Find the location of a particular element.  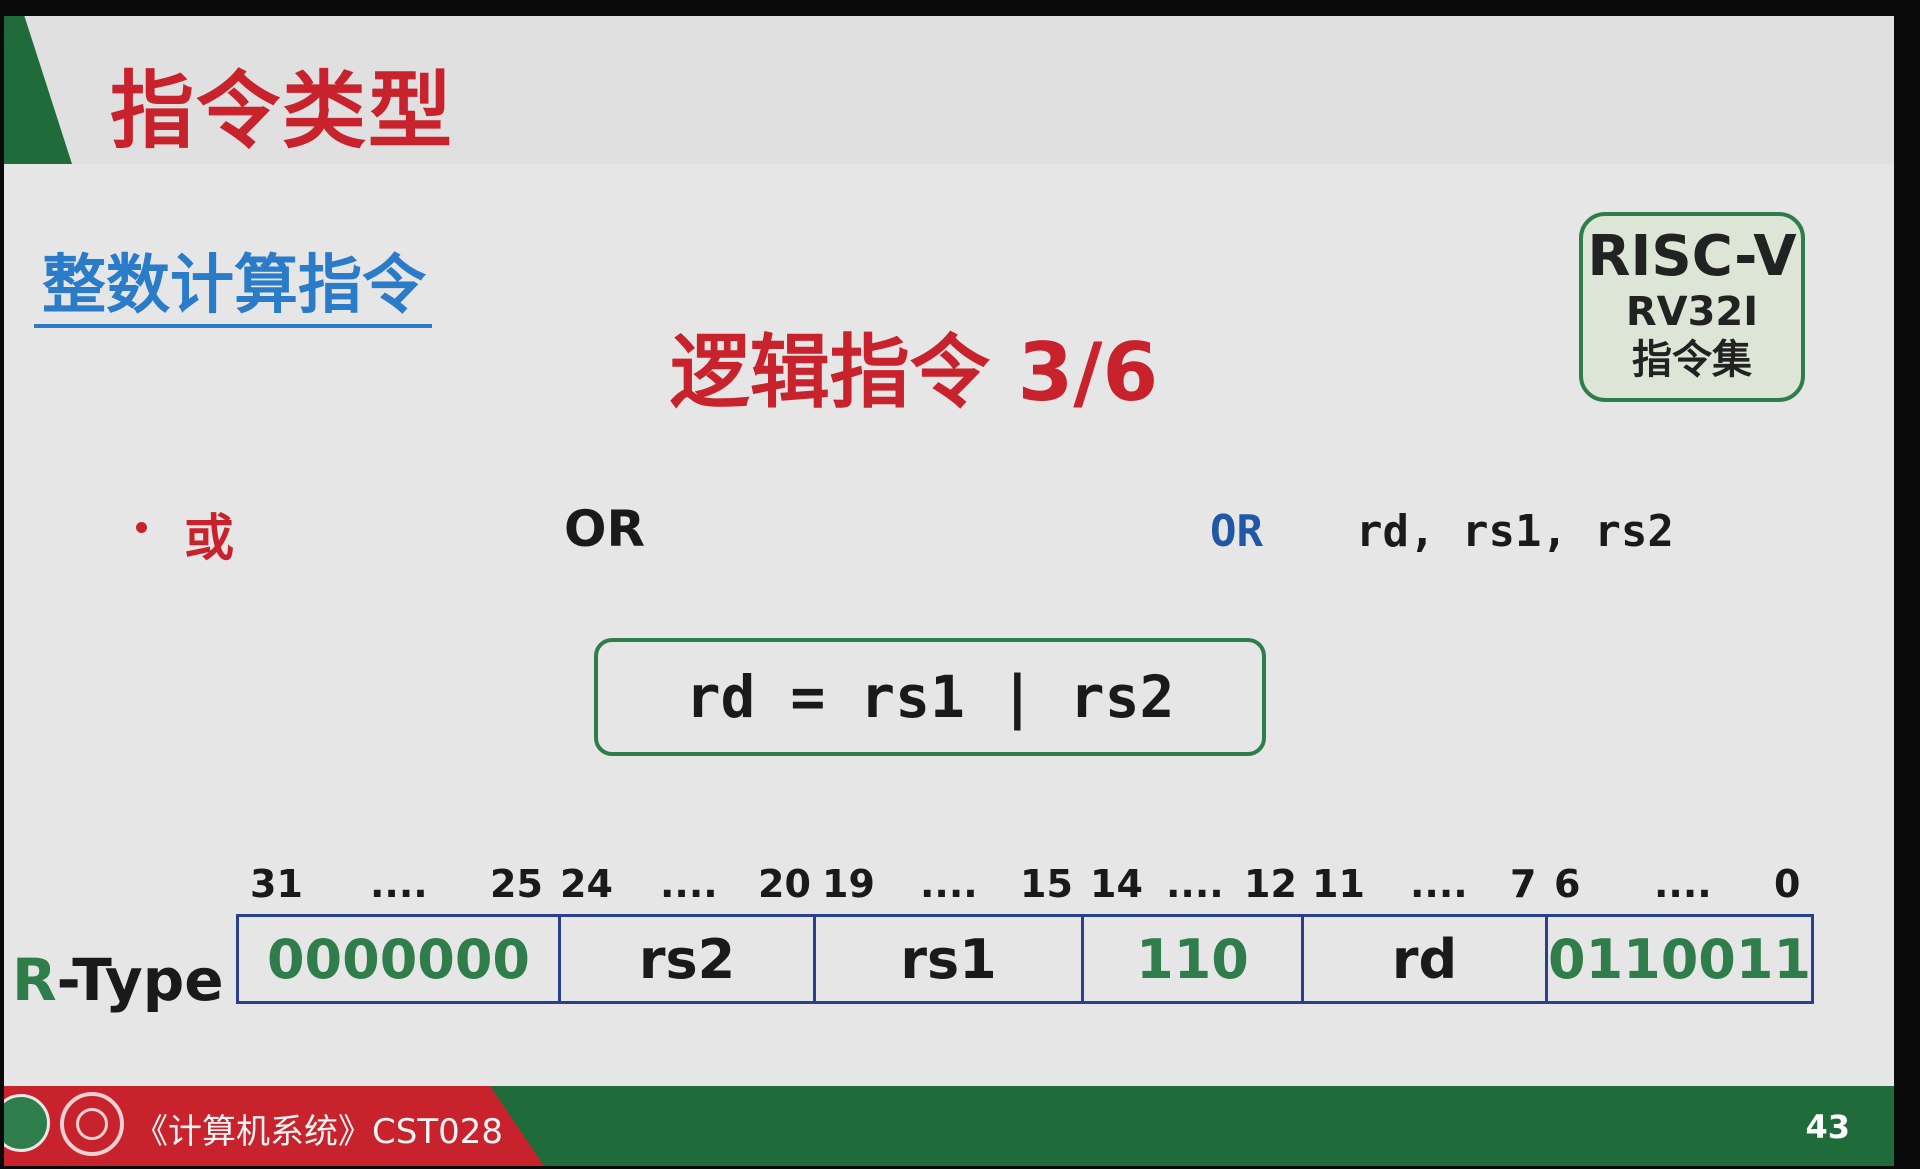

badge-line-set: 指令集 is located at coordinates (1692, 360).